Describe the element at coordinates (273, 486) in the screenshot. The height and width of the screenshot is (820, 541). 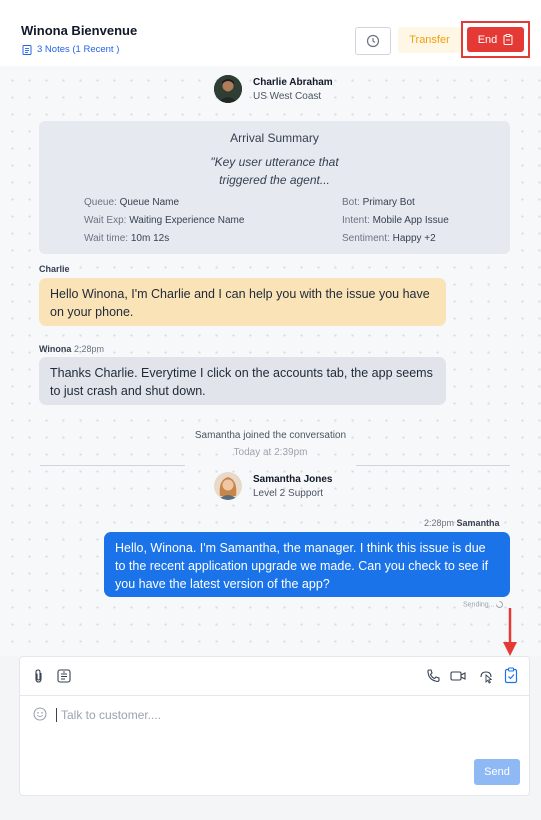
I see `agent-info-samantha: Samantha Jones Level 2 Support` at that location.